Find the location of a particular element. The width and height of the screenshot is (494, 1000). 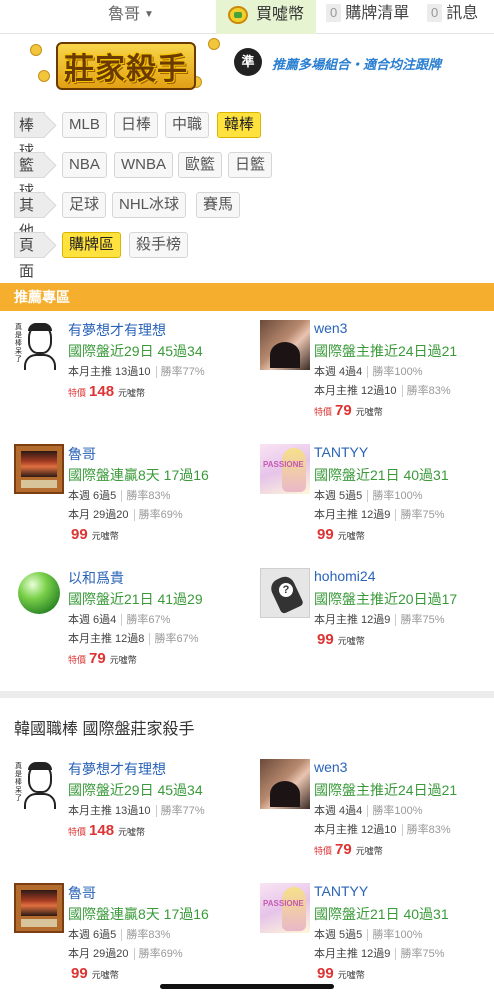

user-menu: 魯哥 ▼ is located at coordinates (131, 17).